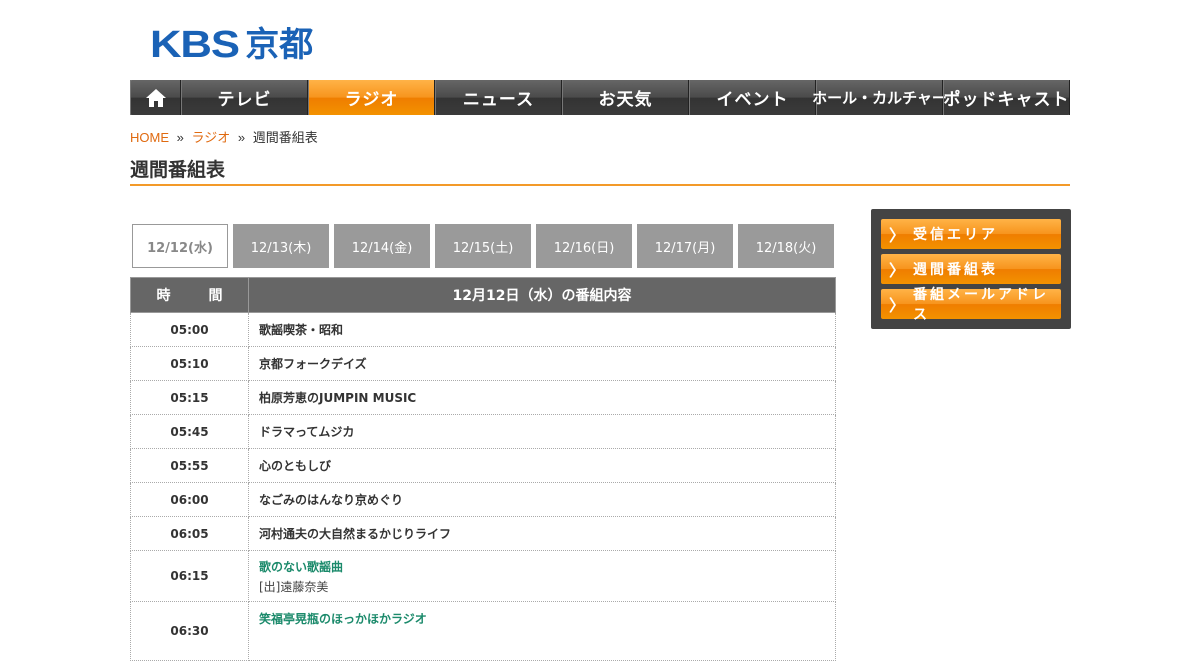 The width and height of the screenshot is (1200, 661). Describe the element at coordinates (189, 533) in the screenshot. I see `program-time: 06:05` at that location.